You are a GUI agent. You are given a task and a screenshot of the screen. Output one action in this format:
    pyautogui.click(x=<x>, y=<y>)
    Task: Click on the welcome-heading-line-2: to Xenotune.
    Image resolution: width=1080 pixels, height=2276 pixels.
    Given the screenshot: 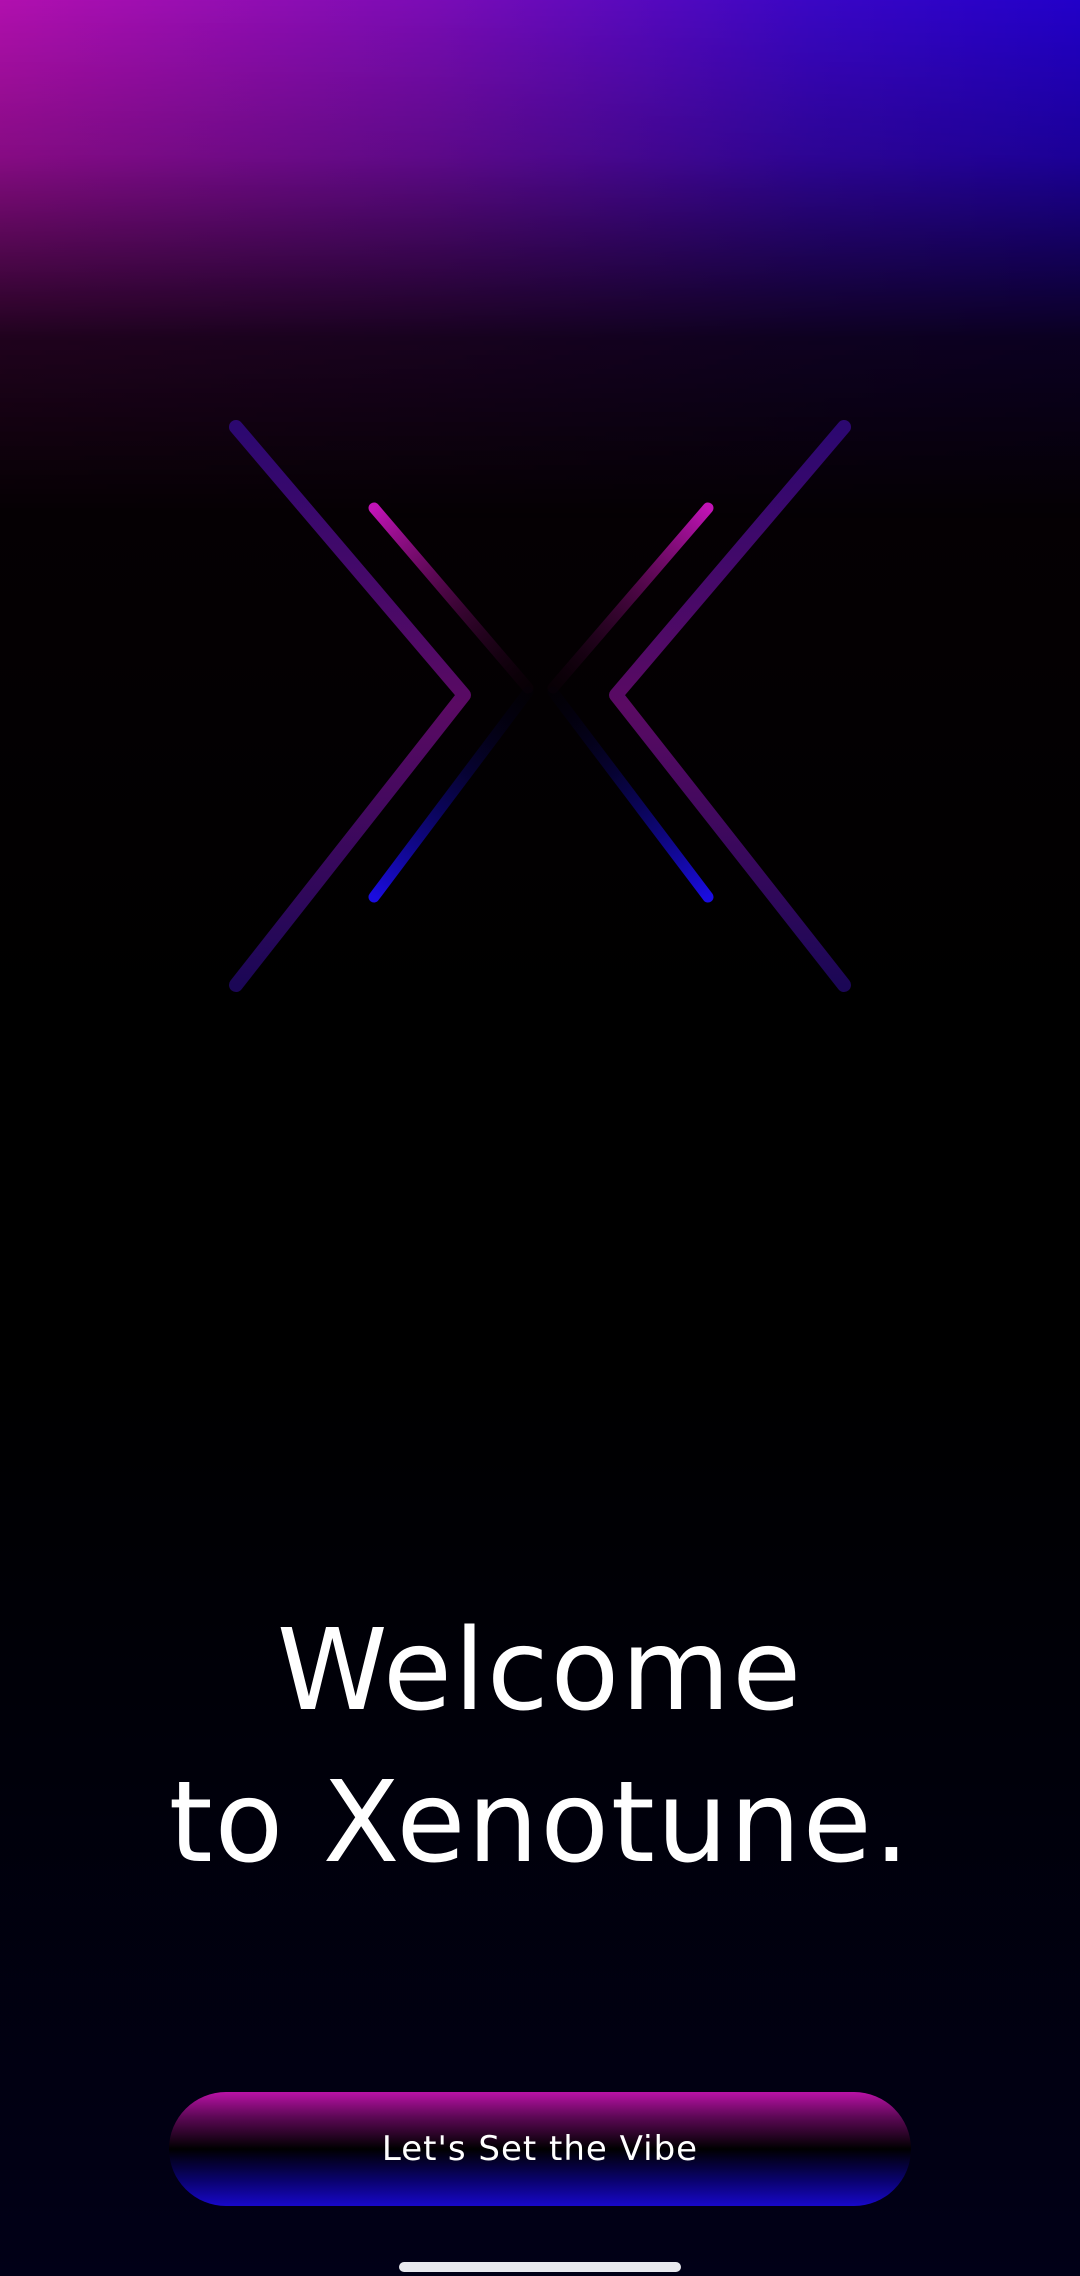 What is the action you would take?
    pyautogui.click(x=540, y=1823)
    